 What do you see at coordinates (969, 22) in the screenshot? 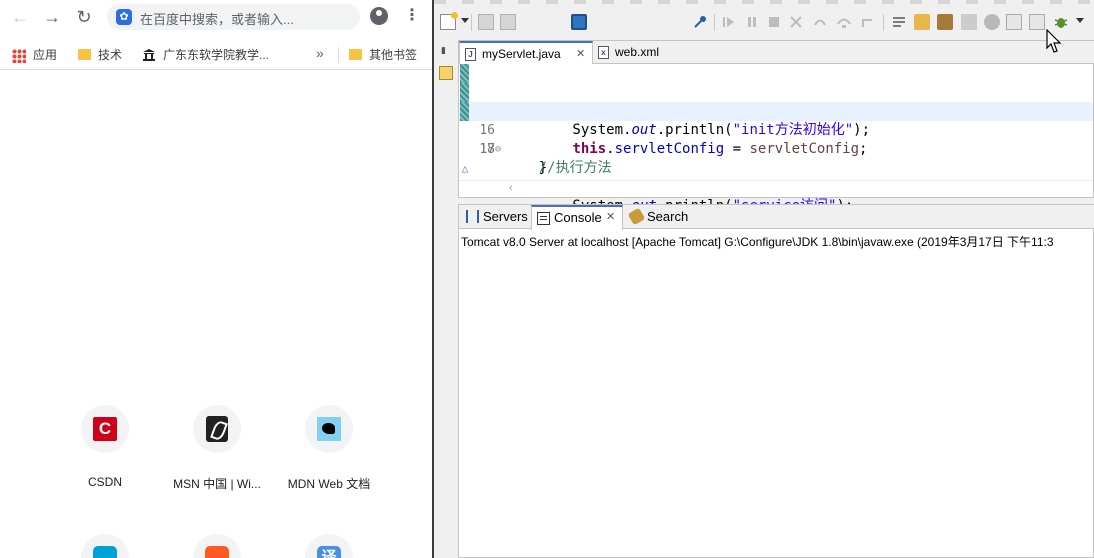
I see `search-tool-icon` at bounding box center [969, 22].